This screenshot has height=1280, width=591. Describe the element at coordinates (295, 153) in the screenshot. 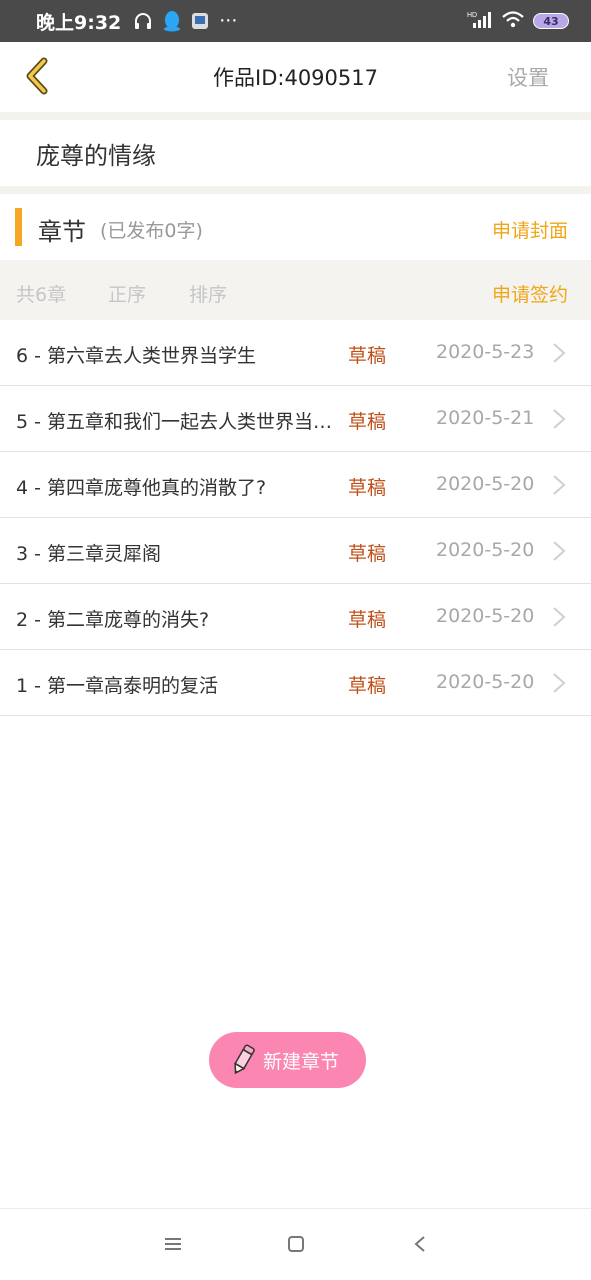

I see `work-title: 庞尊的情缘` at that location.